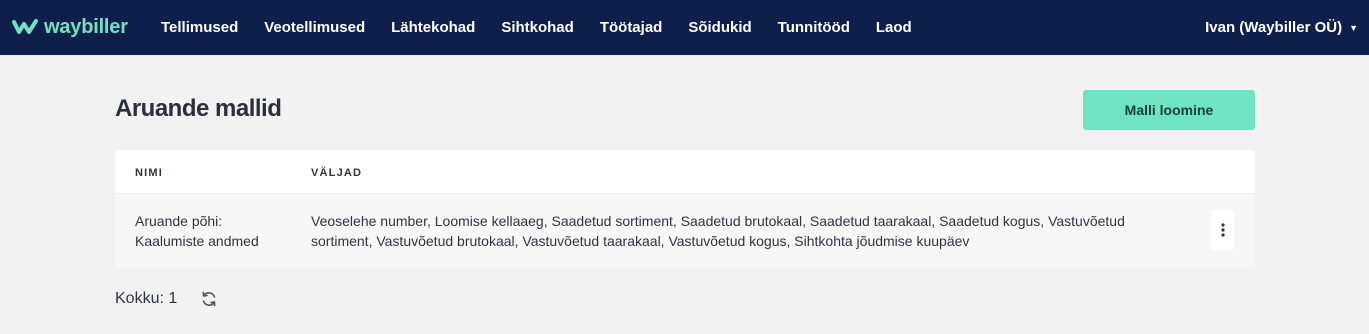 The width and height of the screenshot is (1369, 334). I want to click on user-menu: Ivan (Waybiller OÜ) ▼, so click(1281, 27).